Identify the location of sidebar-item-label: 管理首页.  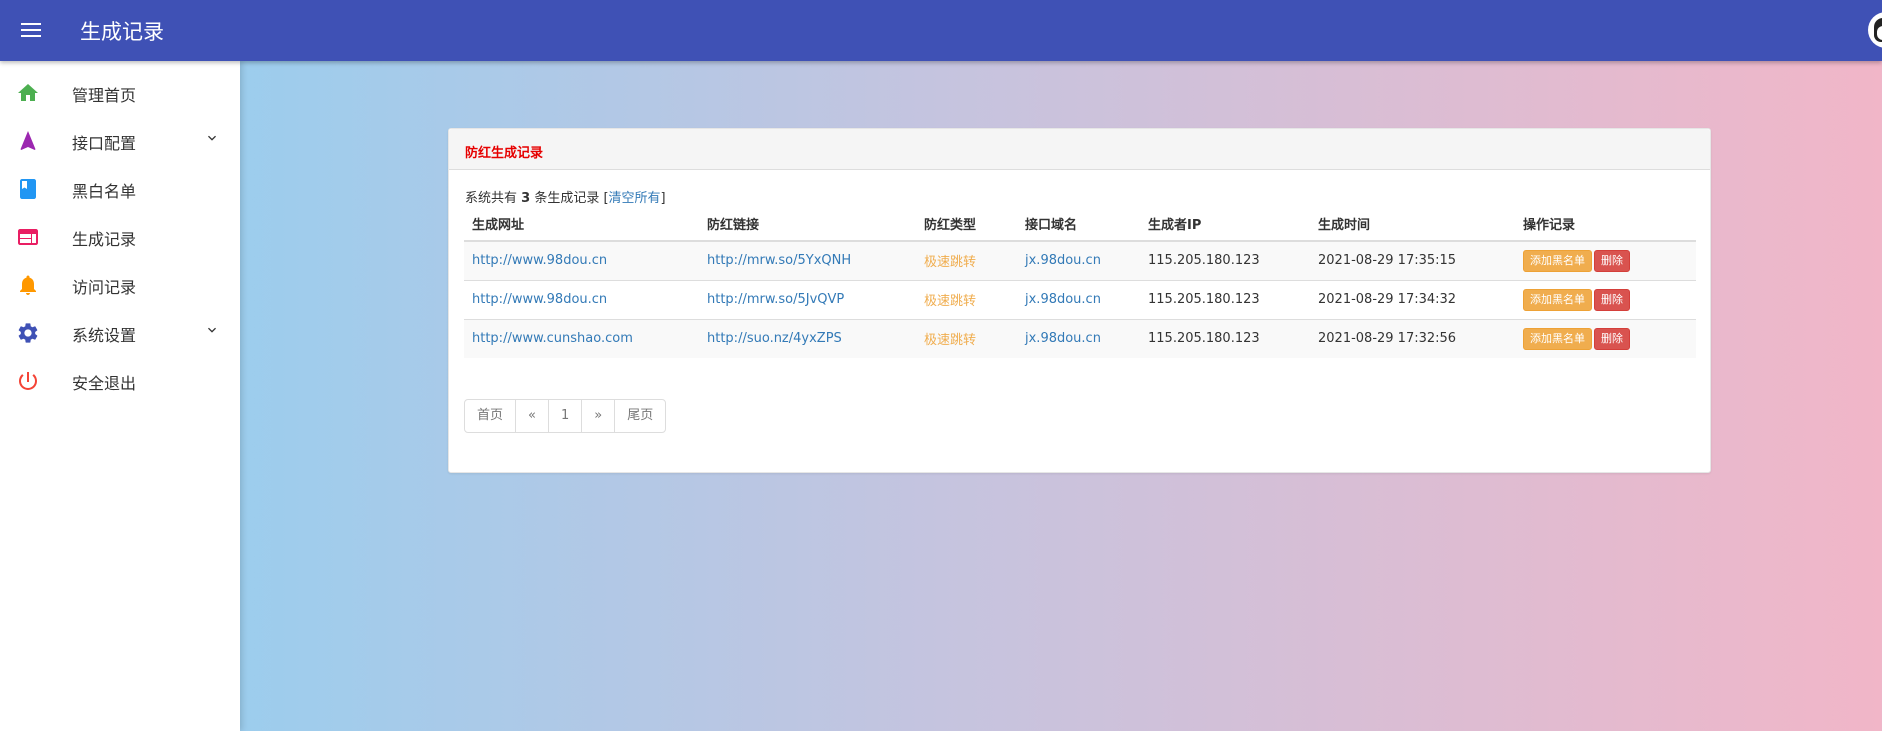
(104, 95).